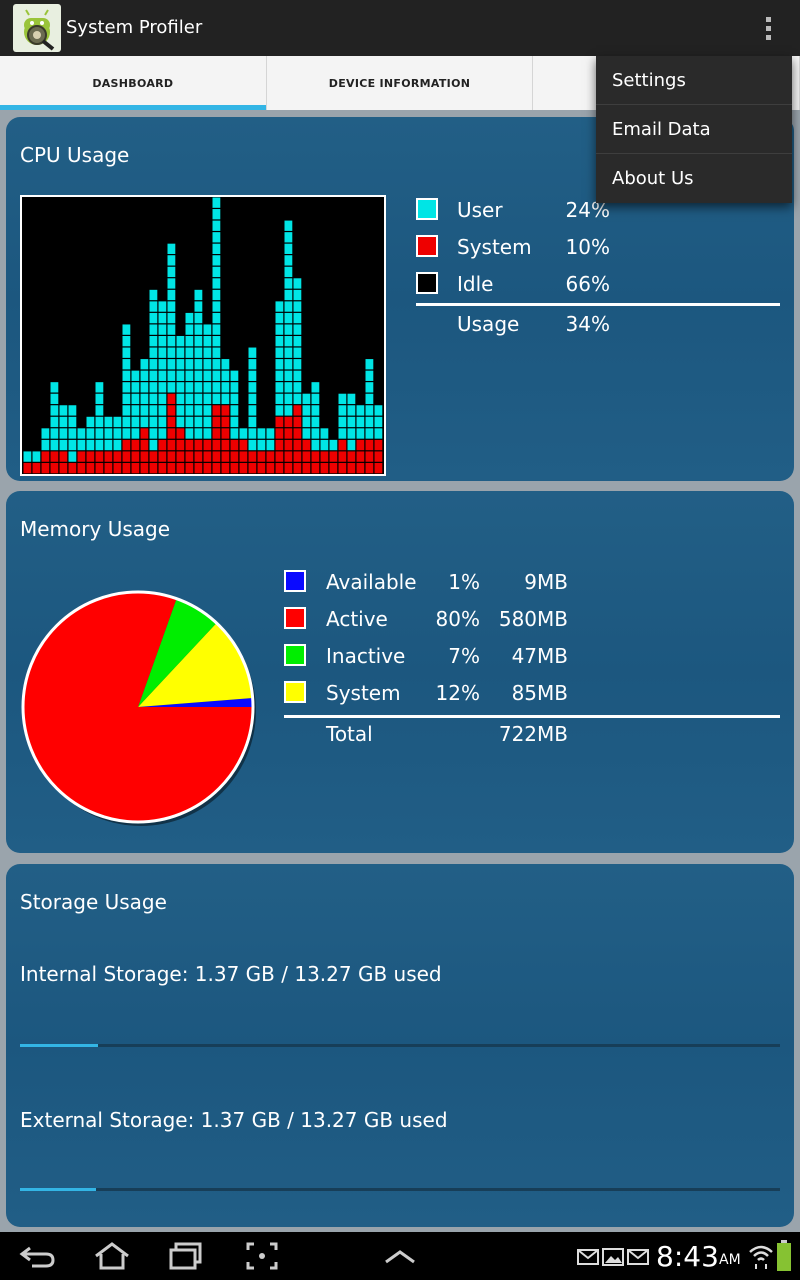  I want to click on mem-system-pct: 12%, so click(457, 693).